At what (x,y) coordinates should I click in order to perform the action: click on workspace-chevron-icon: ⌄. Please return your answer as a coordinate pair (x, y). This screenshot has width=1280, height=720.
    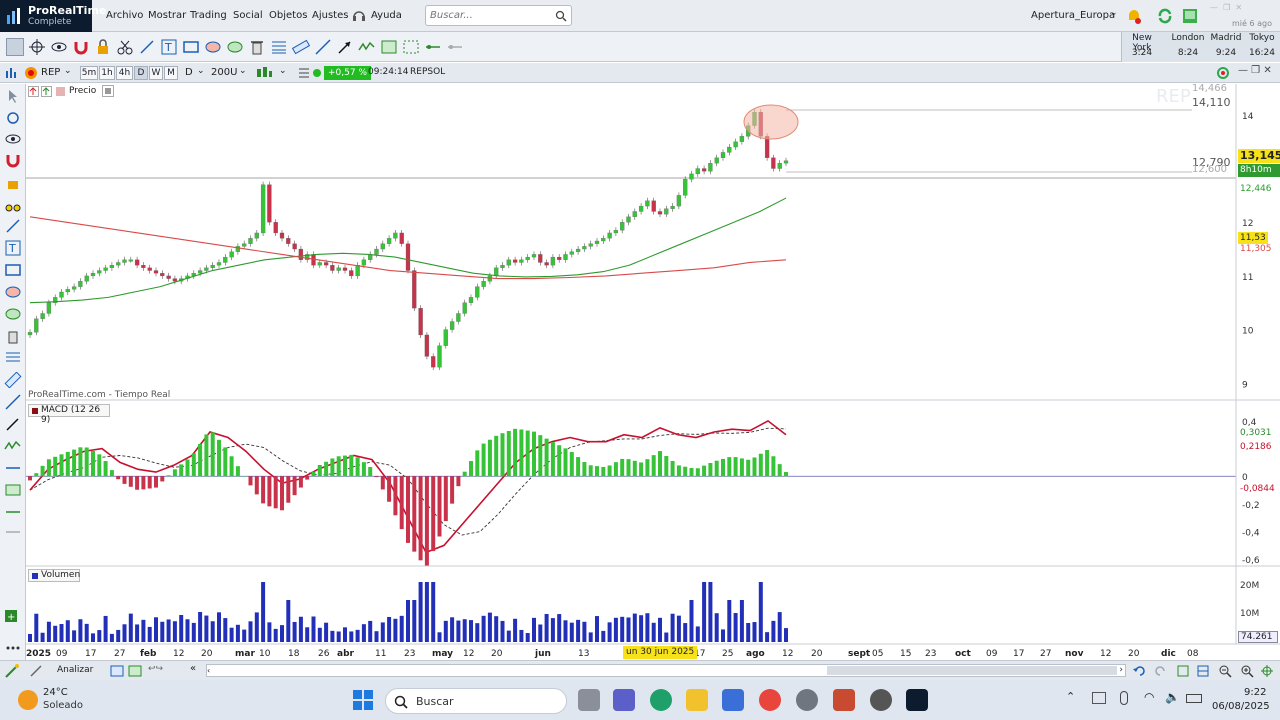
    Looking at the image, I should click on (1114, 13).